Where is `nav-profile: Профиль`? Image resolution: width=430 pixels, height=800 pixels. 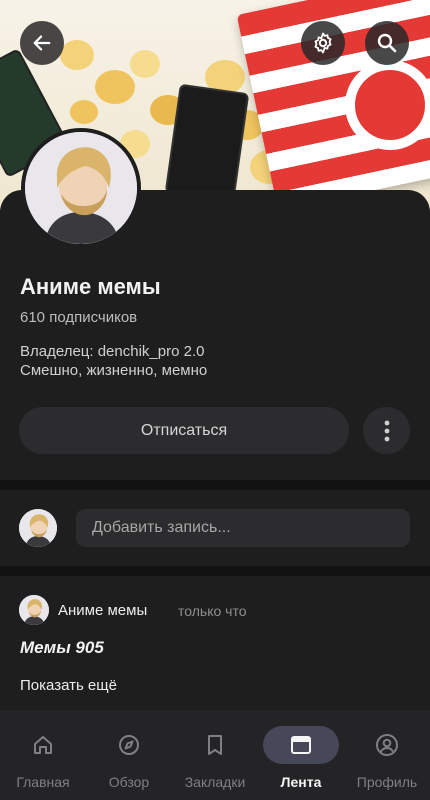
nav-profile: Профиль is located at coordinates (387, 755).